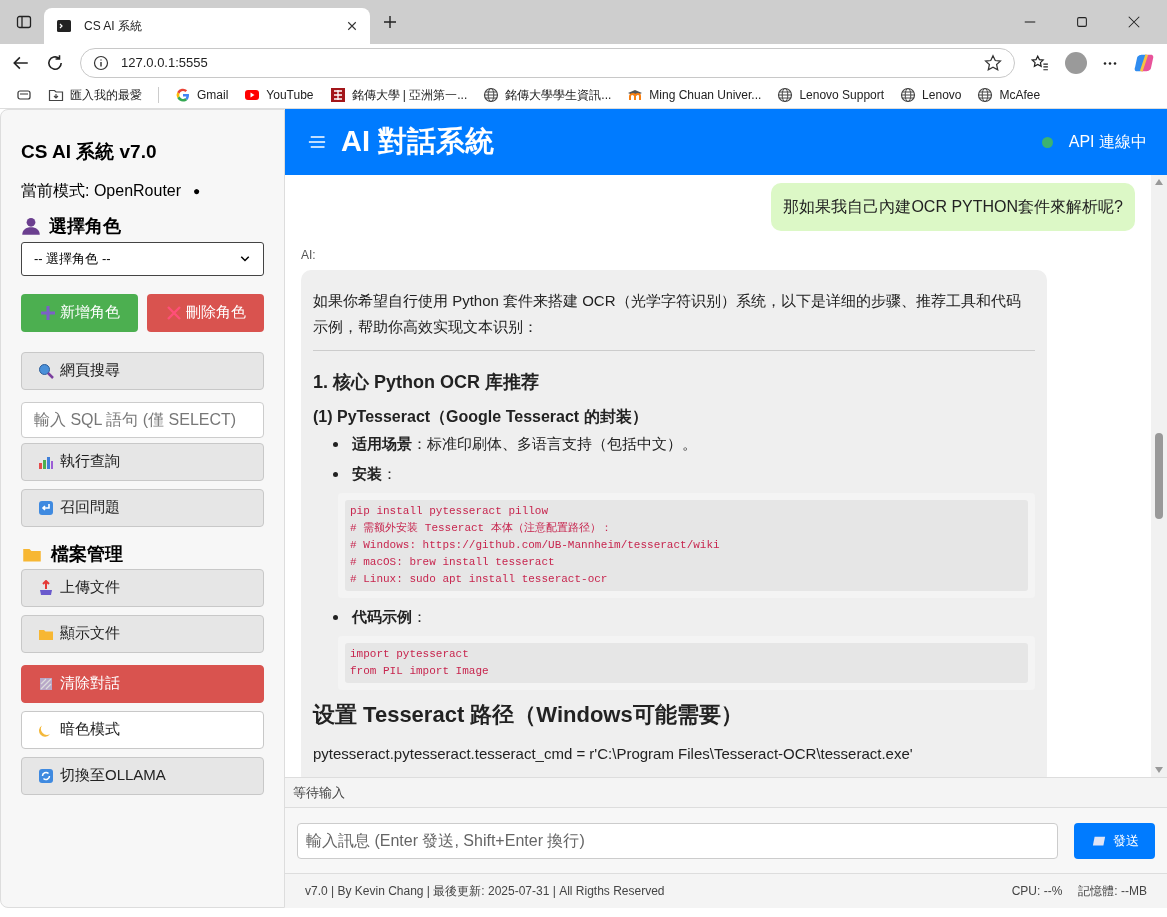 The width and height of the screenshot is (1167, 917). Describe the element at coordinates (374, 474) in the screenshot. I see `list-item: 安装：` at that location.